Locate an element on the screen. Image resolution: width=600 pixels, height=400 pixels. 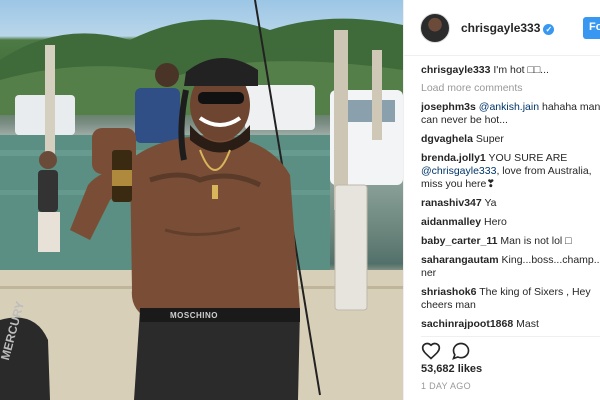
comment-username: saharangautam is located at coordinates (460, 260).